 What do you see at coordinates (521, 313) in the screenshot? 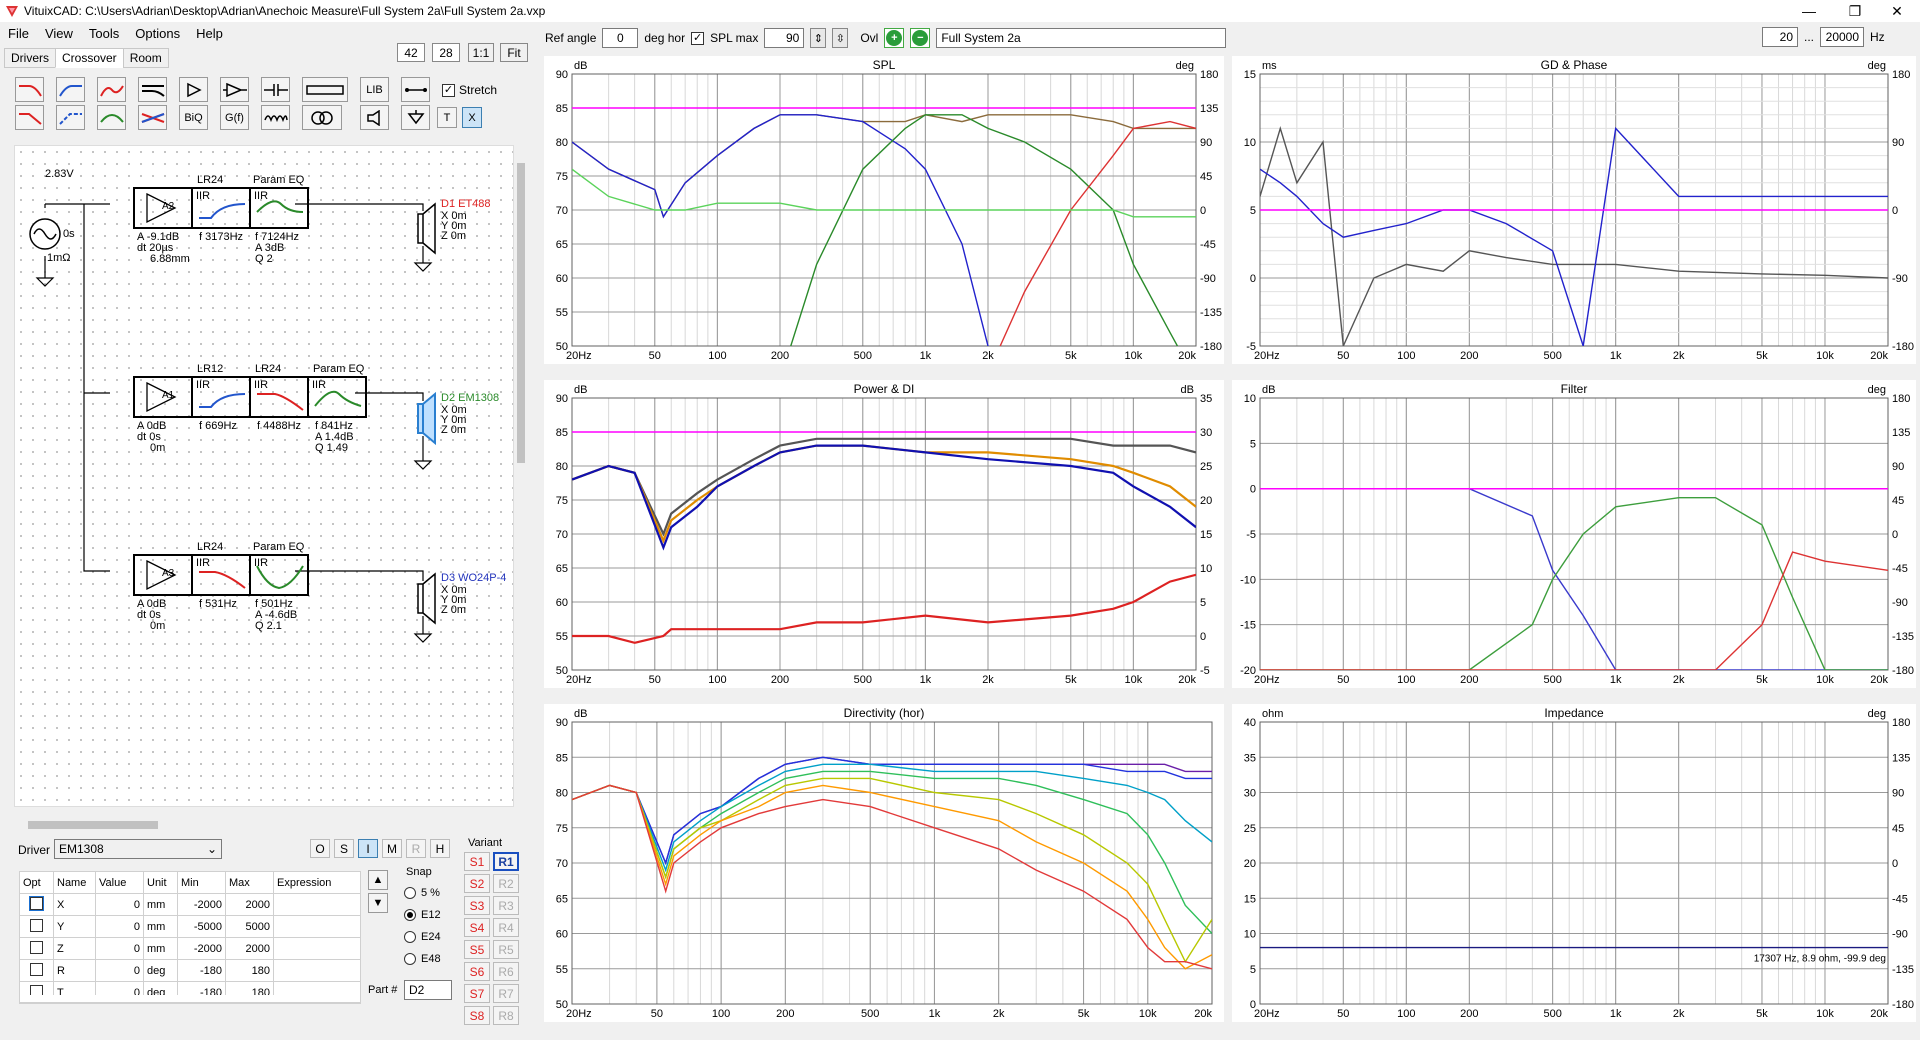
I see `vscroll-thumb` at bounding box center [521, 313].